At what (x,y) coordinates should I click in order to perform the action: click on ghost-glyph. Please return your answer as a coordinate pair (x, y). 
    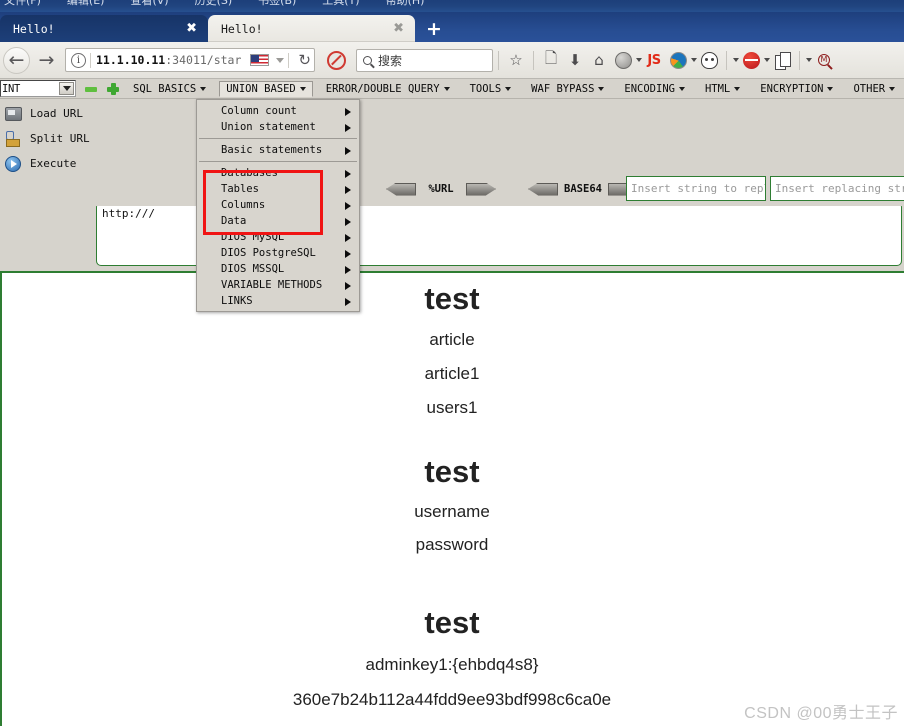
    Looking at the image, I should click on (709, 60).